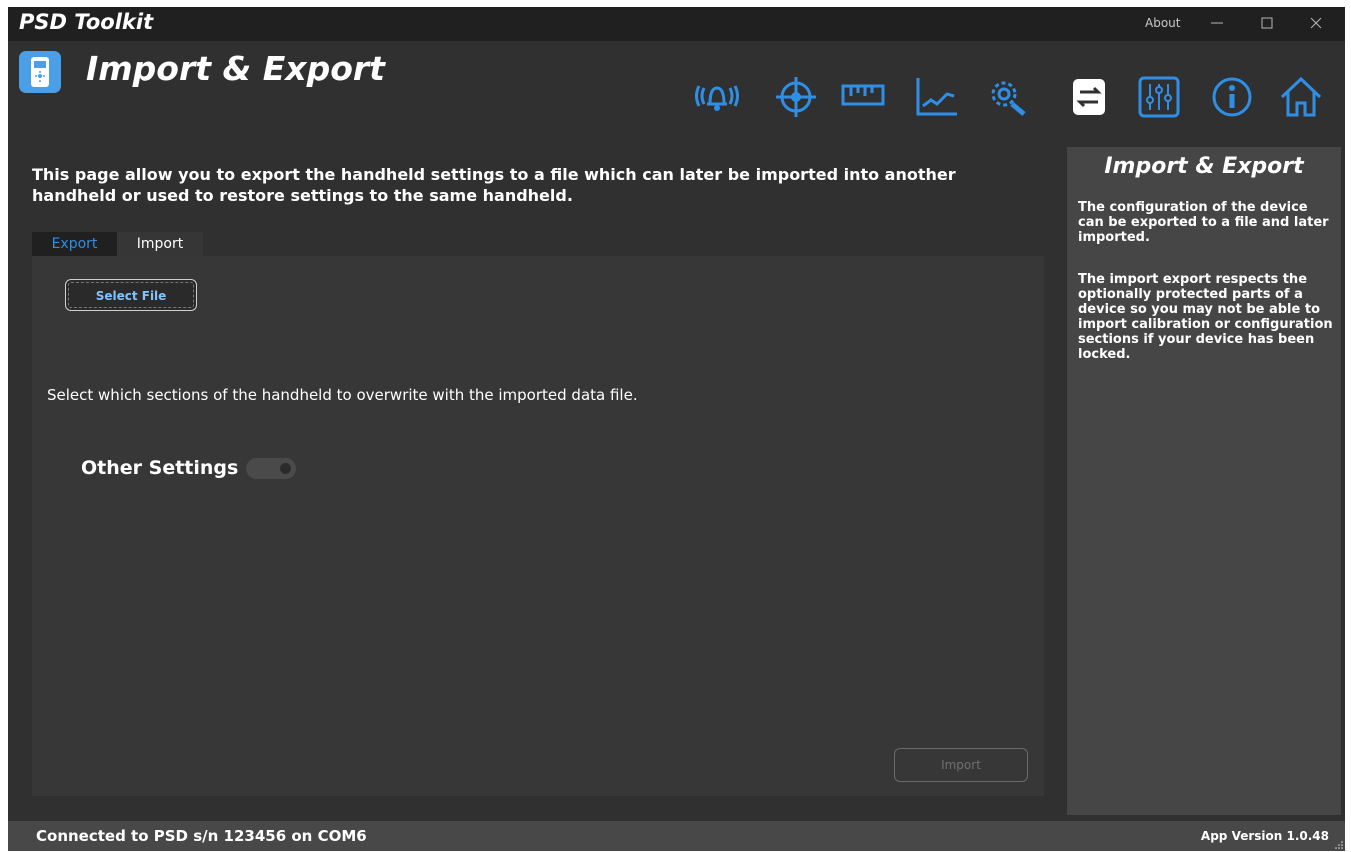  What do you see at coordinates (1159, 97) in the screenshot?
I see `sliders-icon` at bounding box center [1159, 97].